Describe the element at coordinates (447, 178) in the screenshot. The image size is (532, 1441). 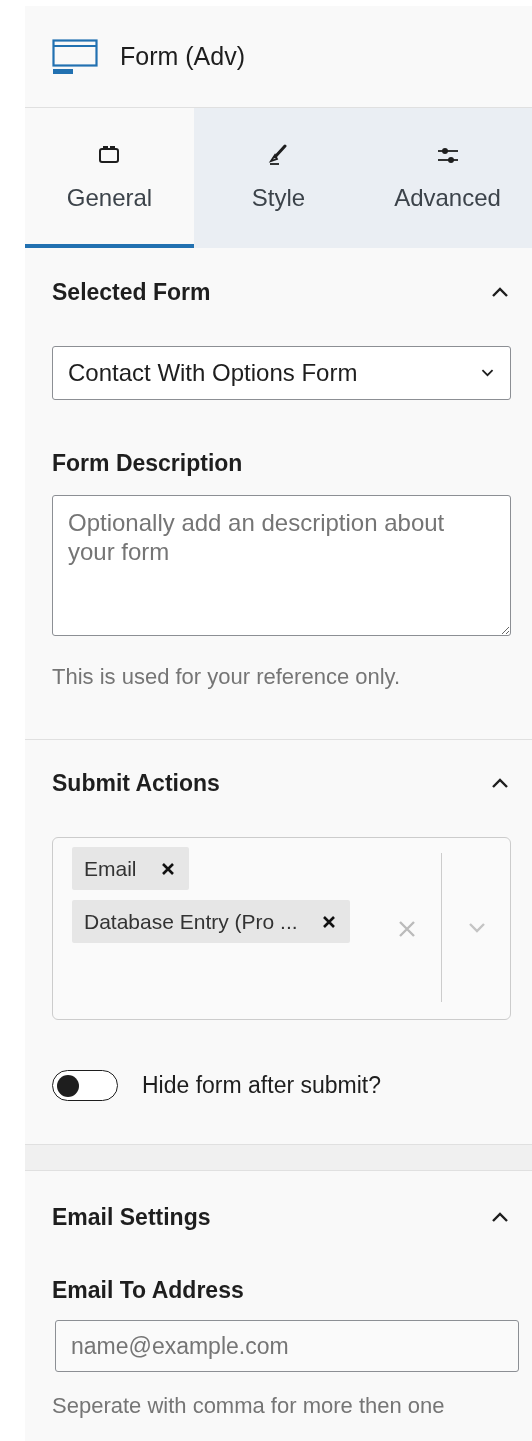
I see `tab: Advanced` at that location.